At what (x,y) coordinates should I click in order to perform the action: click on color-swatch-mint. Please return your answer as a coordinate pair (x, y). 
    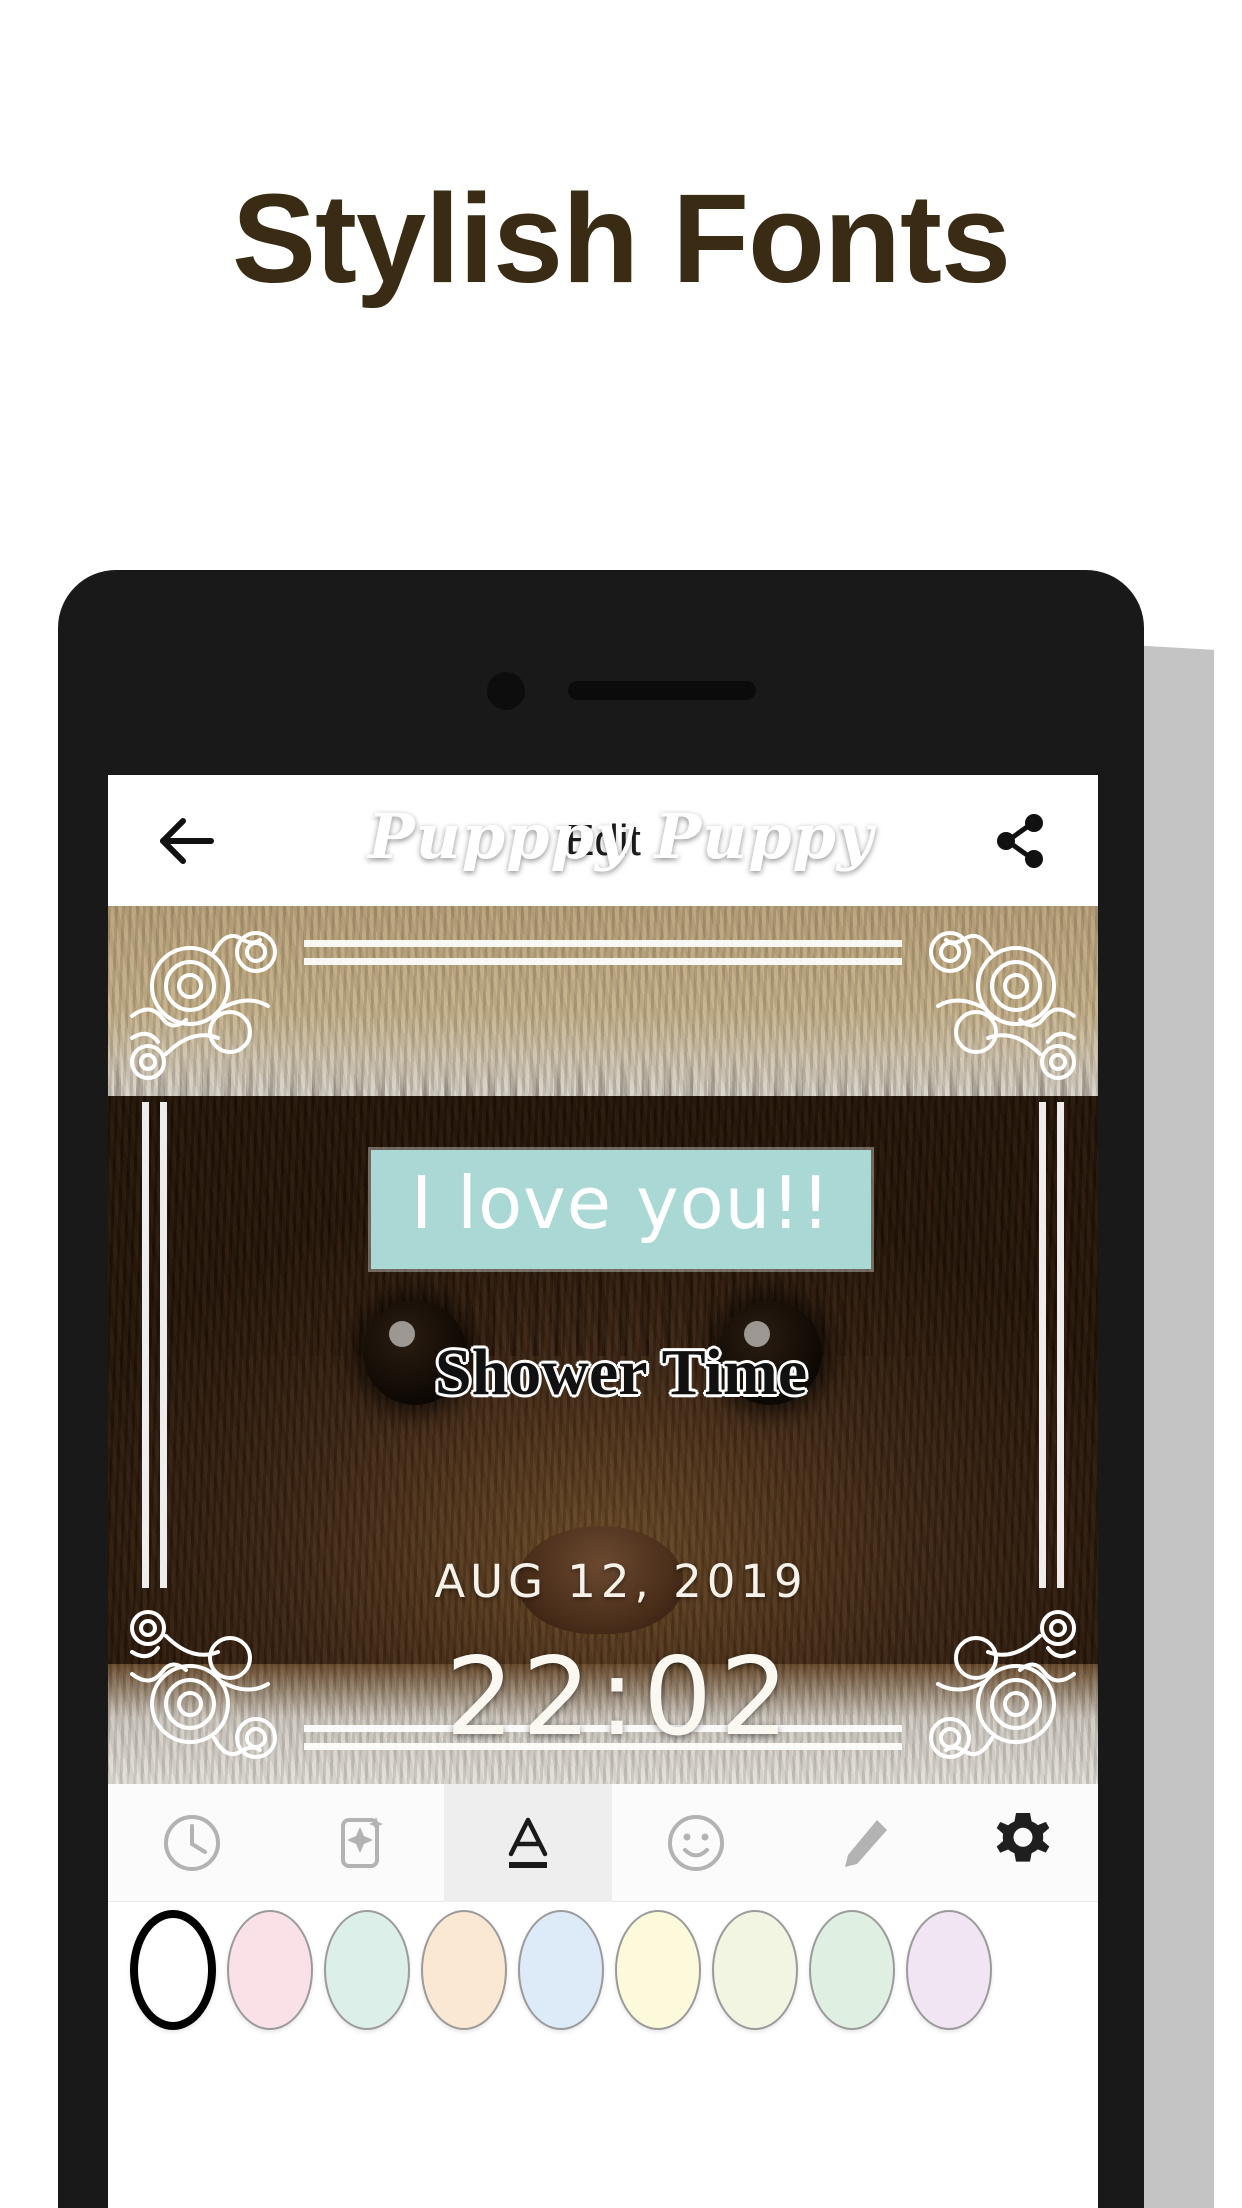
    Looking at the image, I should click on (367, 1970).